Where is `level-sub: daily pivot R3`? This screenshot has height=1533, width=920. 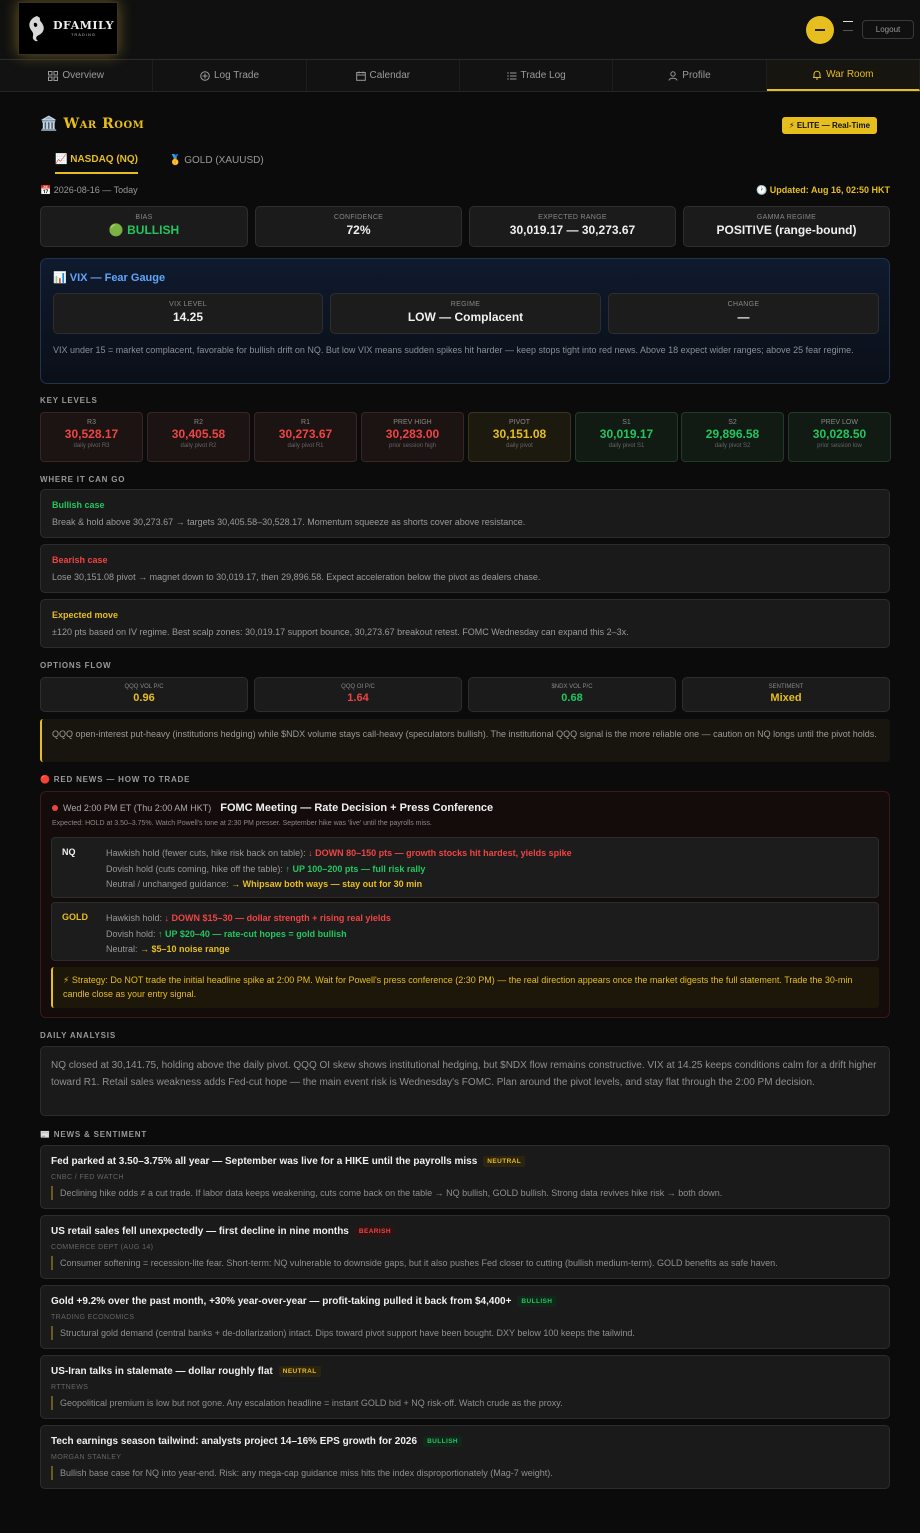
level-sub: daily pivot R3 is located at coordinates (91, 446).